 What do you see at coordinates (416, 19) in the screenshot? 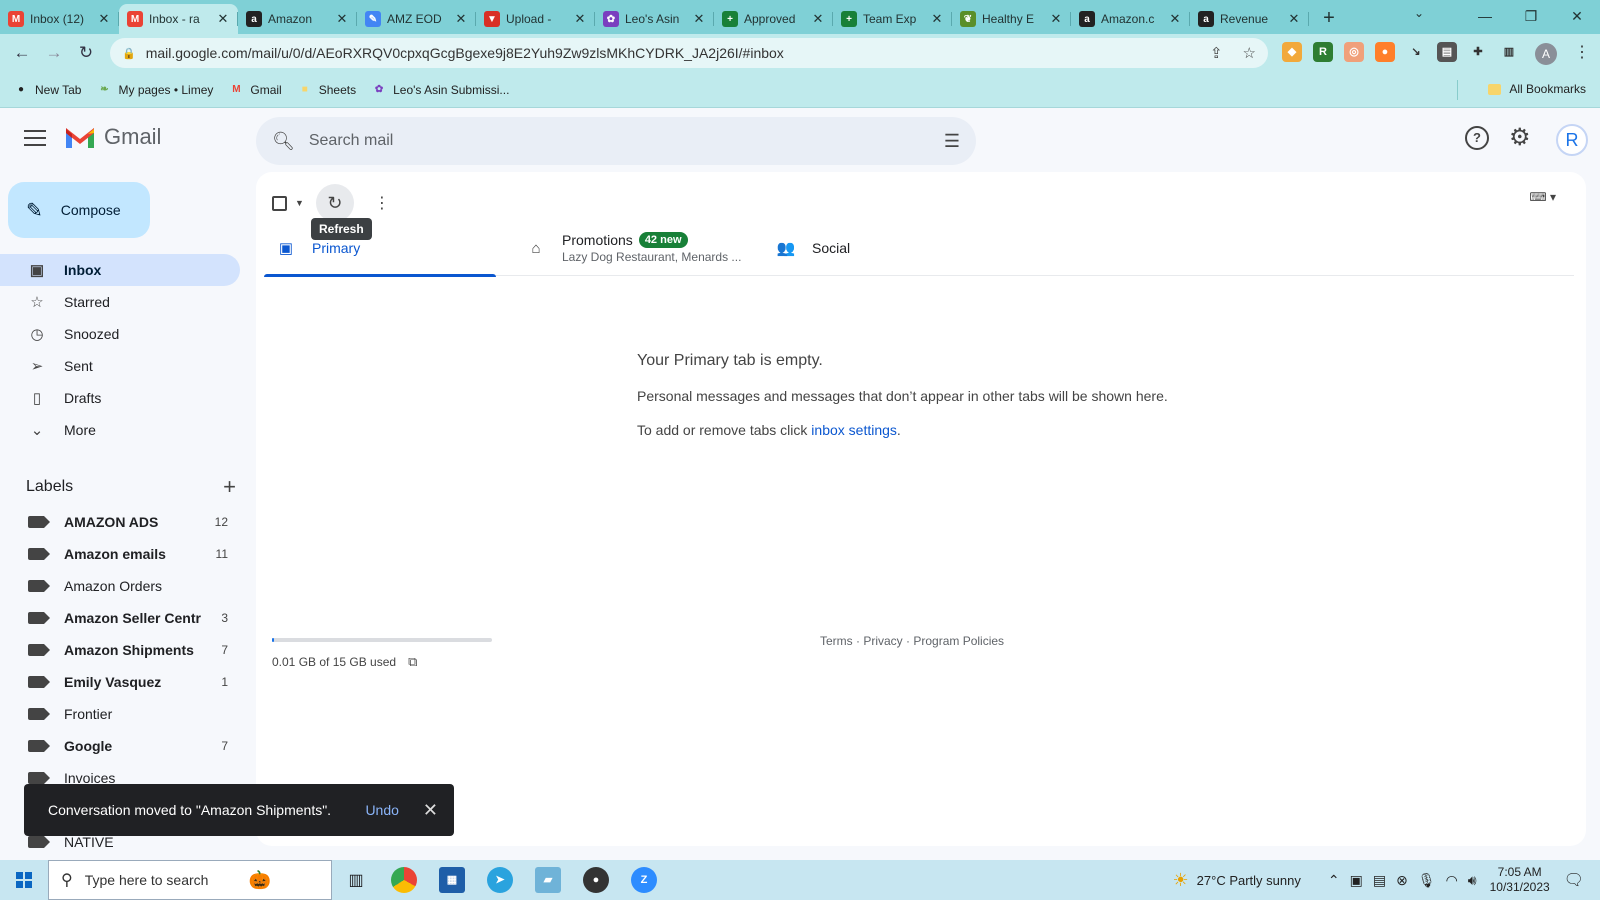
I see `browser-tab: ✎ AMZ EOD ✕` at bounding box center [416, 19].